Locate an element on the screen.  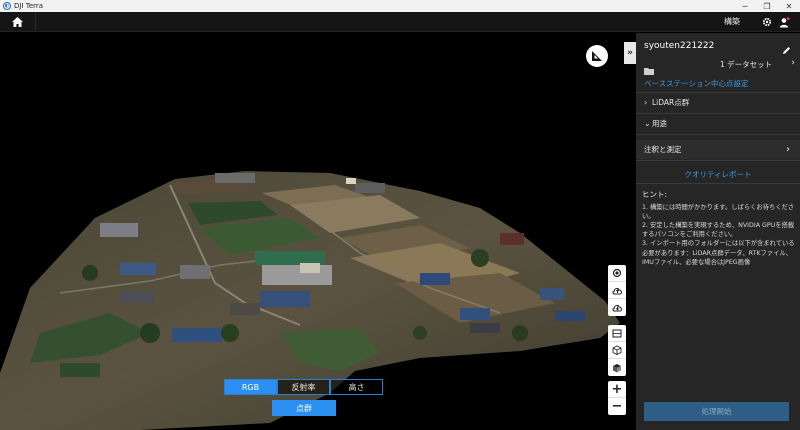
section-usage-label: 用途 is located at coordinates (659, 123).